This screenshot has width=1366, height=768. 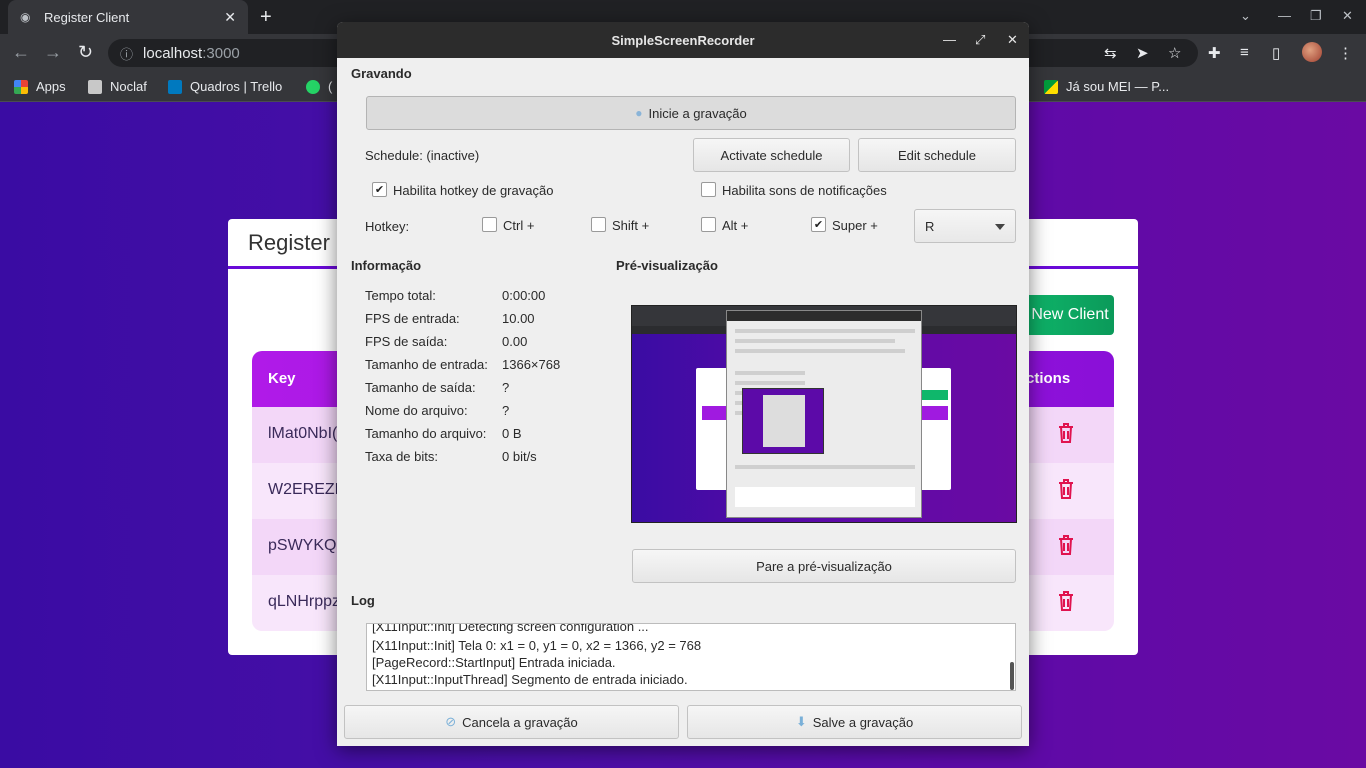 I want to click on section-recording: Gravando, so click(x=381, y=73).